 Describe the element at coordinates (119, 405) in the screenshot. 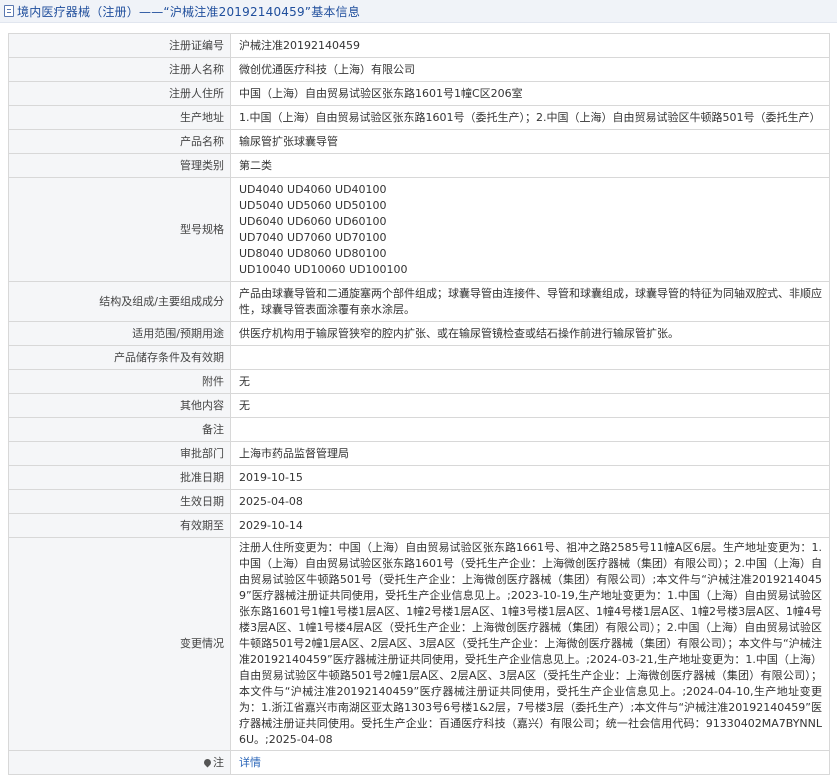

I see `other-content-label: 其他内容` at that location.